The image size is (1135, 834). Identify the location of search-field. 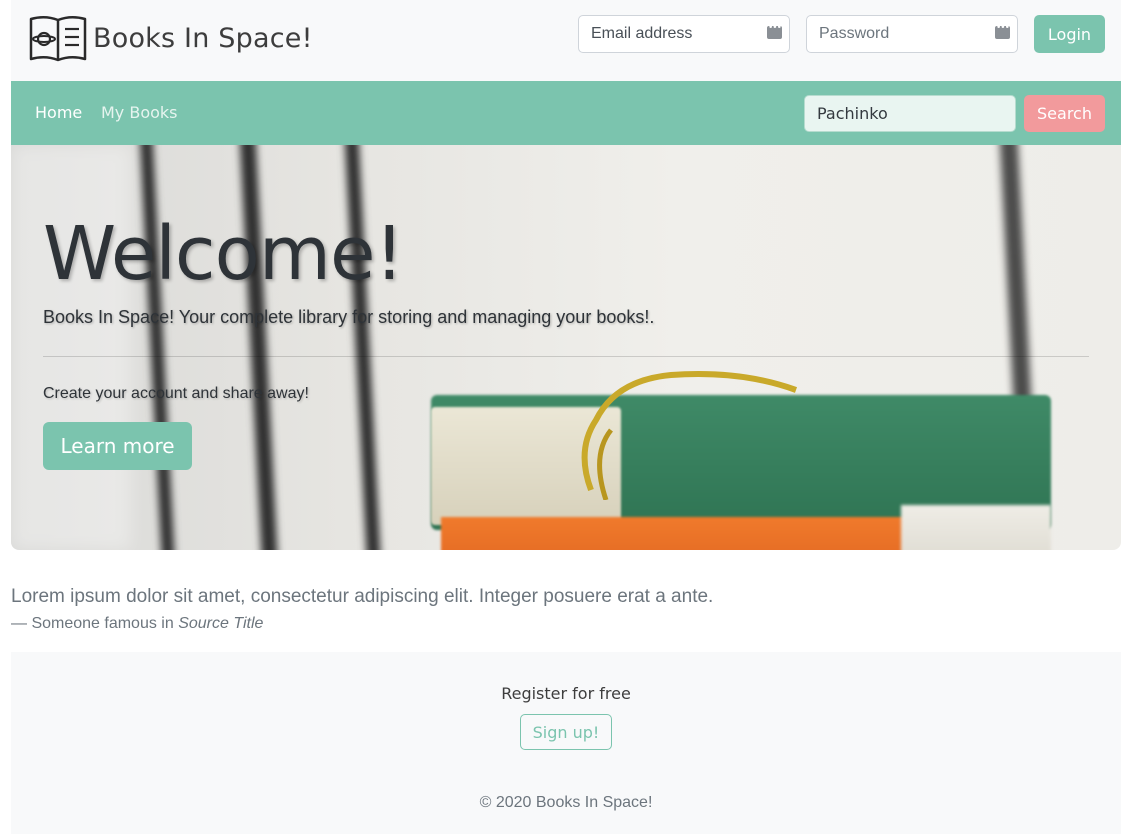
(910, 113).